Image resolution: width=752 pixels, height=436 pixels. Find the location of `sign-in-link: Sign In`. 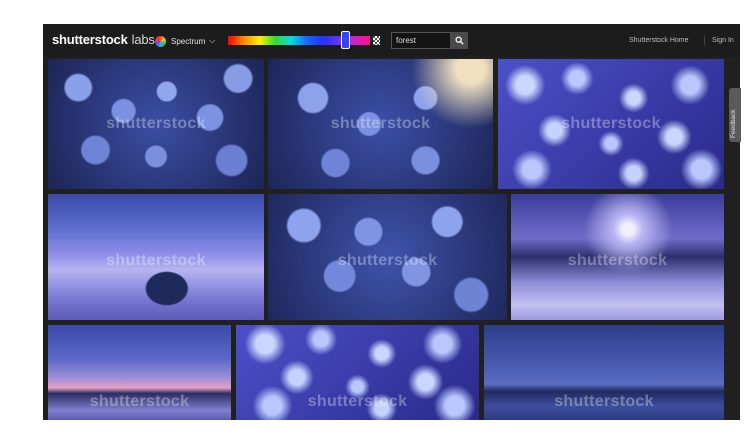

sign-in-link: Sign In is located at coordinates (723, 40).